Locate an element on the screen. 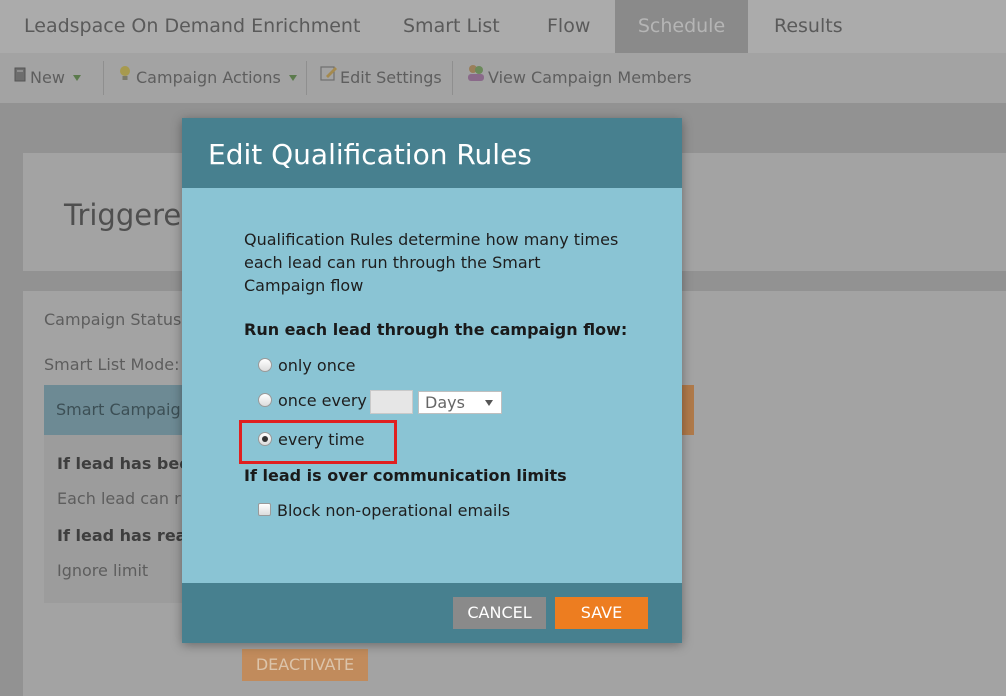 The image size is (1006, 696). deactivate-button: DEACTIVATE is located at coordinates (305, 665).